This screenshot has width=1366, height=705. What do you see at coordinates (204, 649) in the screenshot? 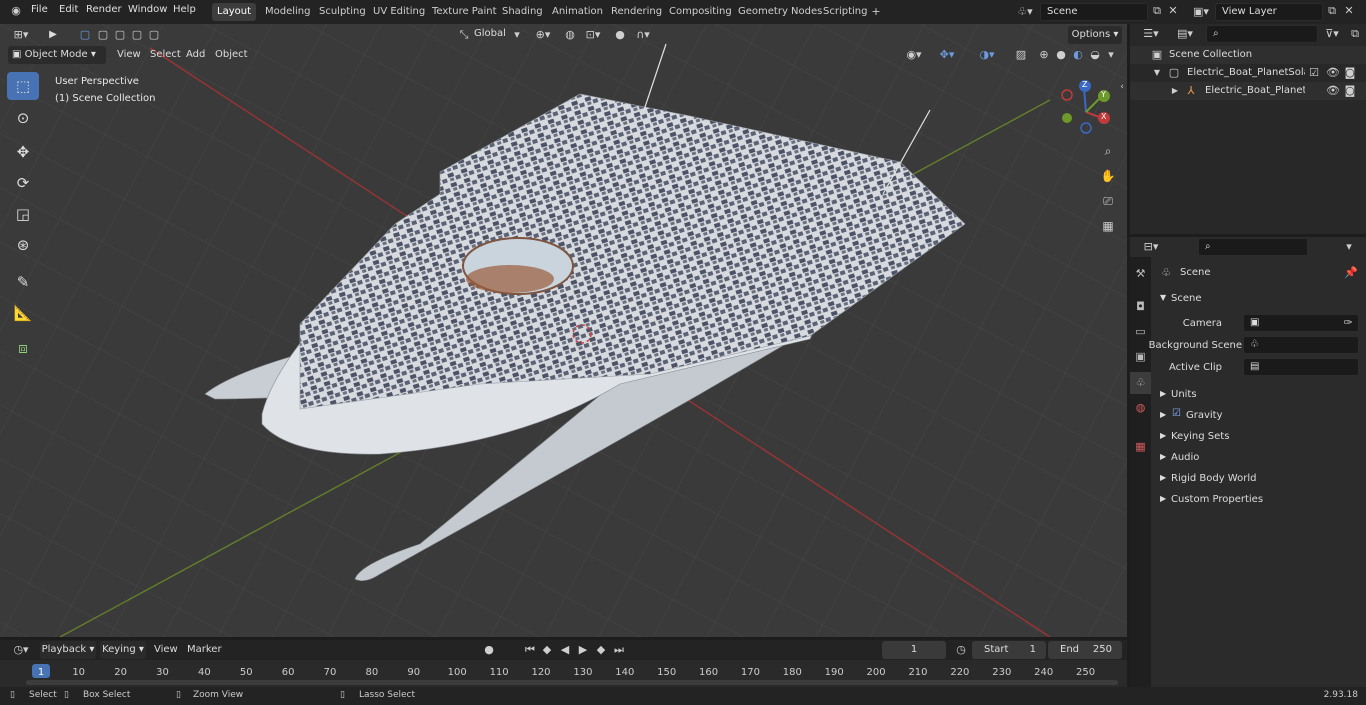
I see `timeline-menu-marker: Marker` at bounding box center [204, 649].